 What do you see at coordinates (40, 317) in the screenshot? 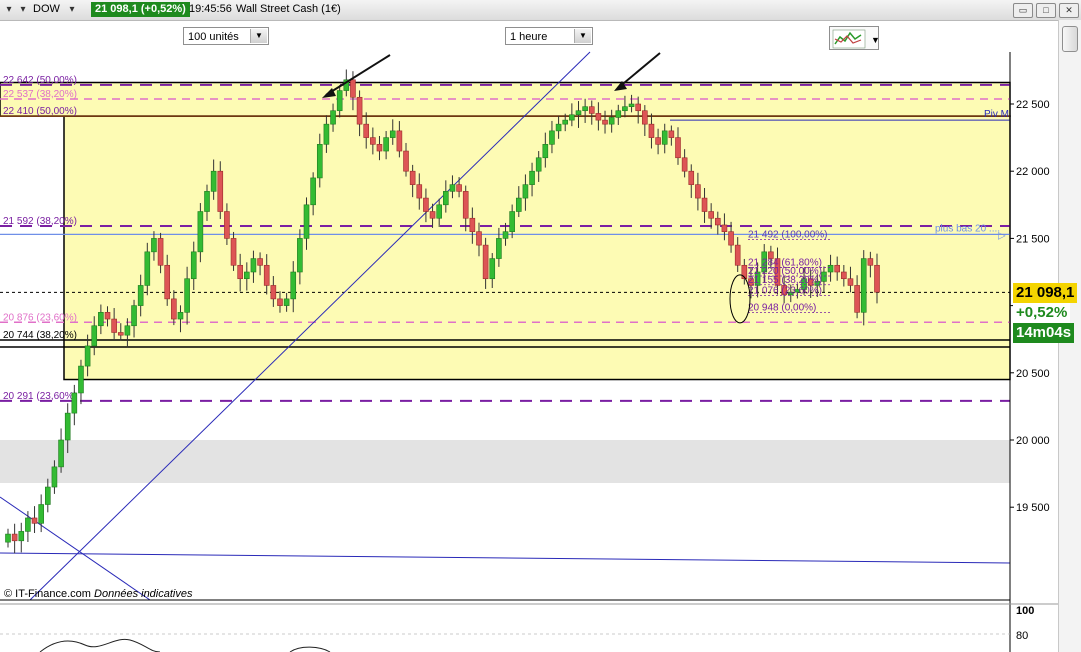
I see `level-label: 20 876 (23,60%)` at bounding box center [40, 317].